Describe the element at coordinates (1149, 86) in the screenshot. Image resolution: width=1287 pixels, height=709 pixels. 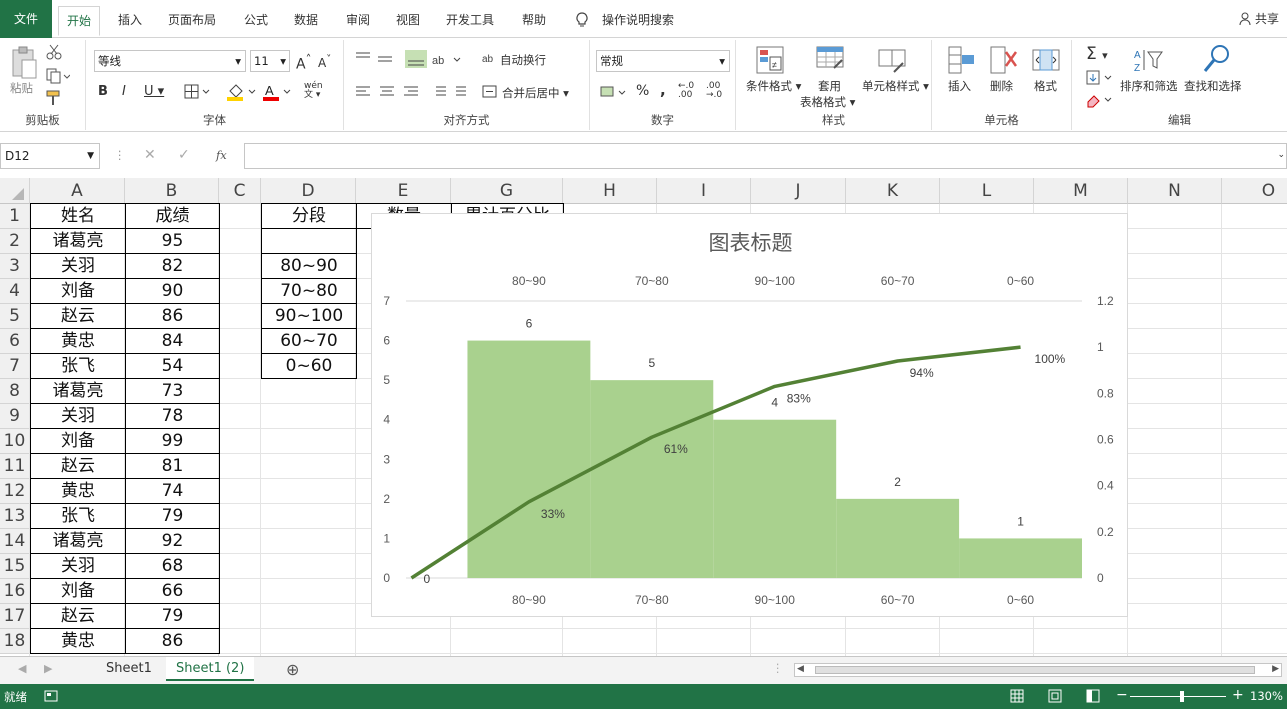
I see `sort-filter-button: 排序和筛选` at that location.